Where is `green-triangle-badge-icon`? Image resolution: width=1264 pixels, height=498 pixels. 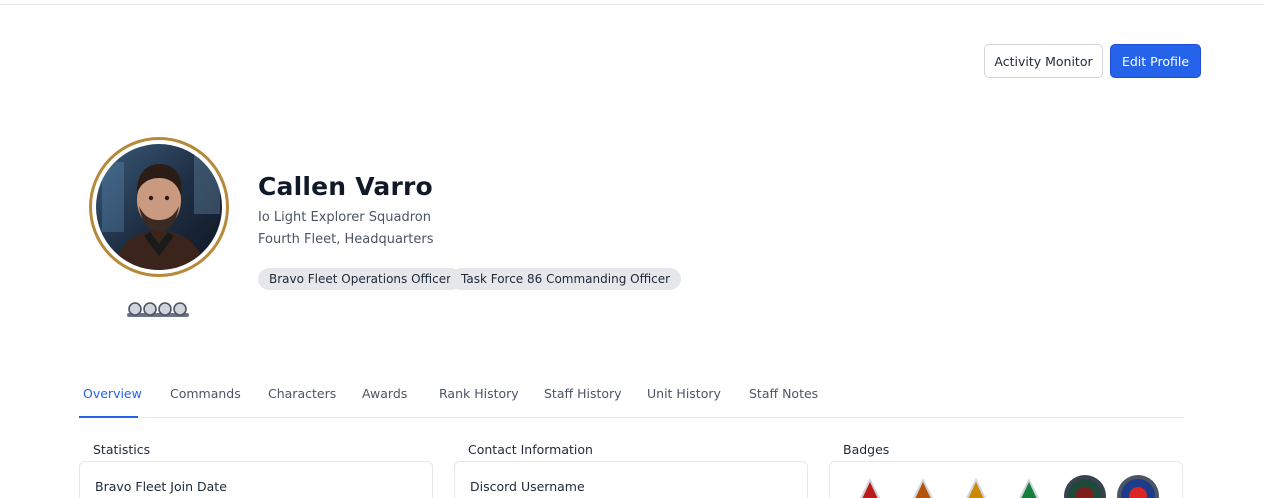 green-triangle-badge-icon is located at coordinates (1029, 487).